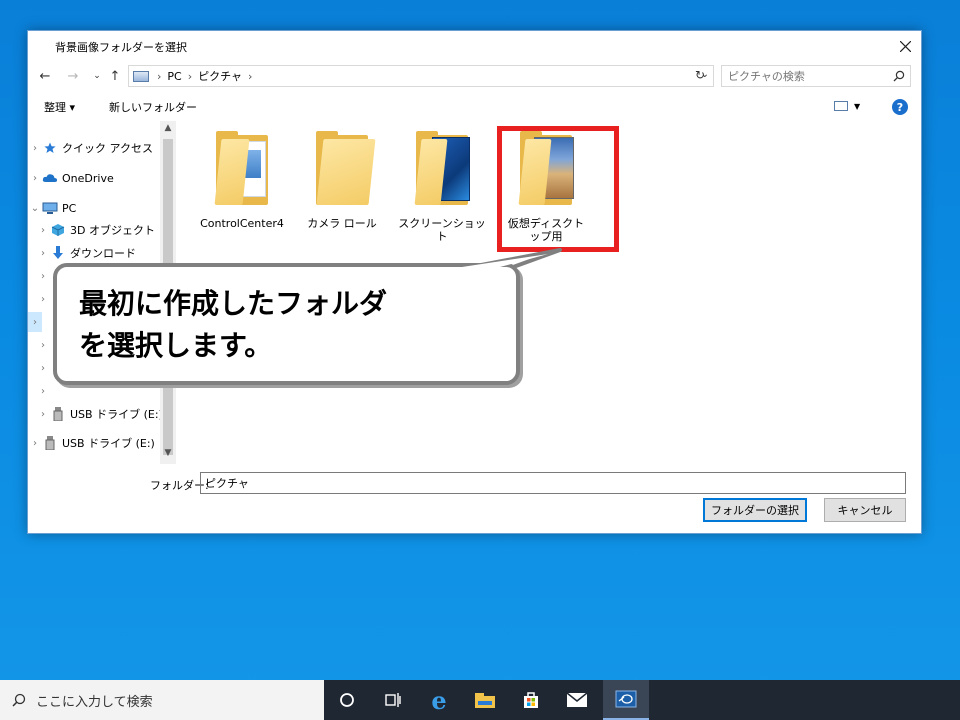 This screenshot has width=960, height=720. I want to click on store-button, so click(531, 700).